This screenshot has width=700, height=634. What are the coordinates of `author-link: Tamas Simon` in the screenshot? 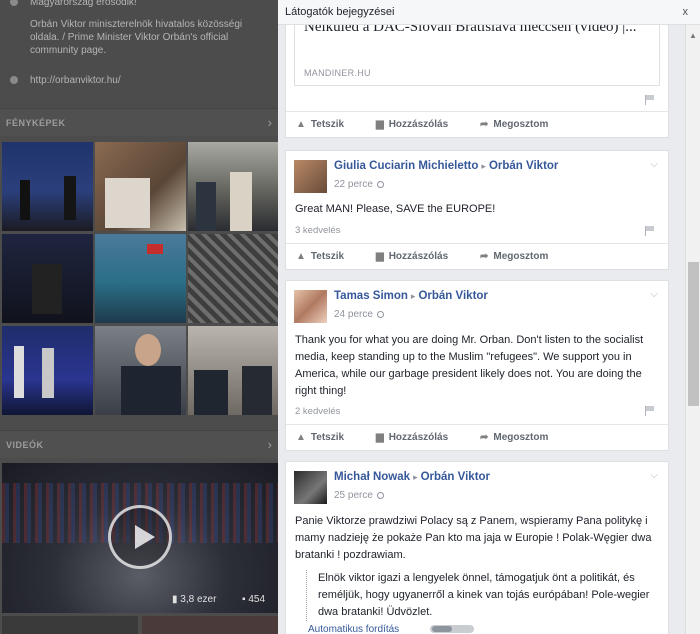 It's located at (371, 296).